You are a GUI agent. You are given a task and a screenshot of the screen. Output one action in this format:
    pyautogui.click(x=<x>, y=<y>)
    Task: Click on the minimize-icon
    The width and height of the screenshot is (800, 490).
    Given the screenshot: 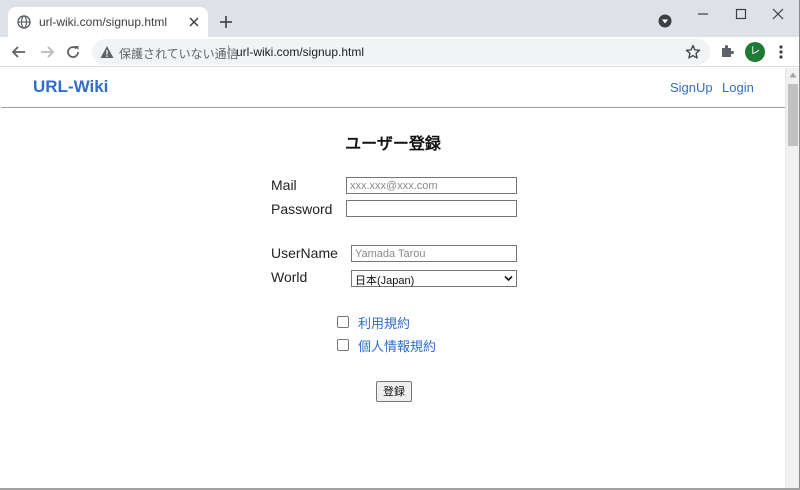 What is the action you would take?
    pyautogui.click(x=703, y=14)
    